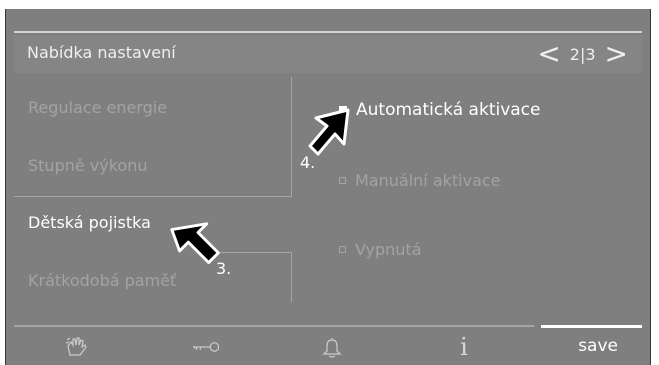 The height and width of the screenshot is (365, 659). What do you see at coordinates (102, 280) in the screenshot?
I see `menu-item-short-term-memory: Krátkodobá paměť` at bounding box center [102, 280].